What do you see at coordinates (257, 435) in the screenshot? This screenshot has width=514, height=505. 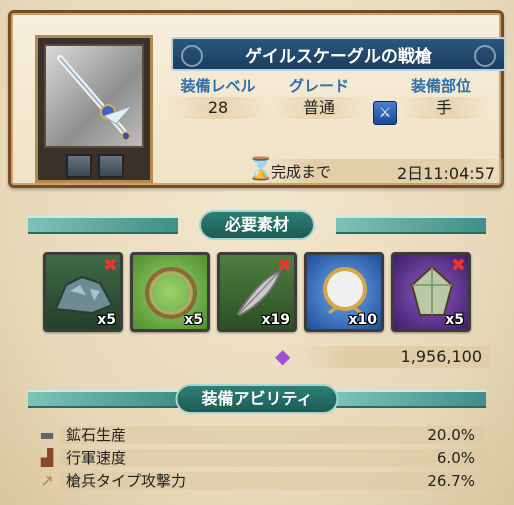 I see `ability-row: ▬ 鉱石生産 20.0%` at bounding box center [257, 435].